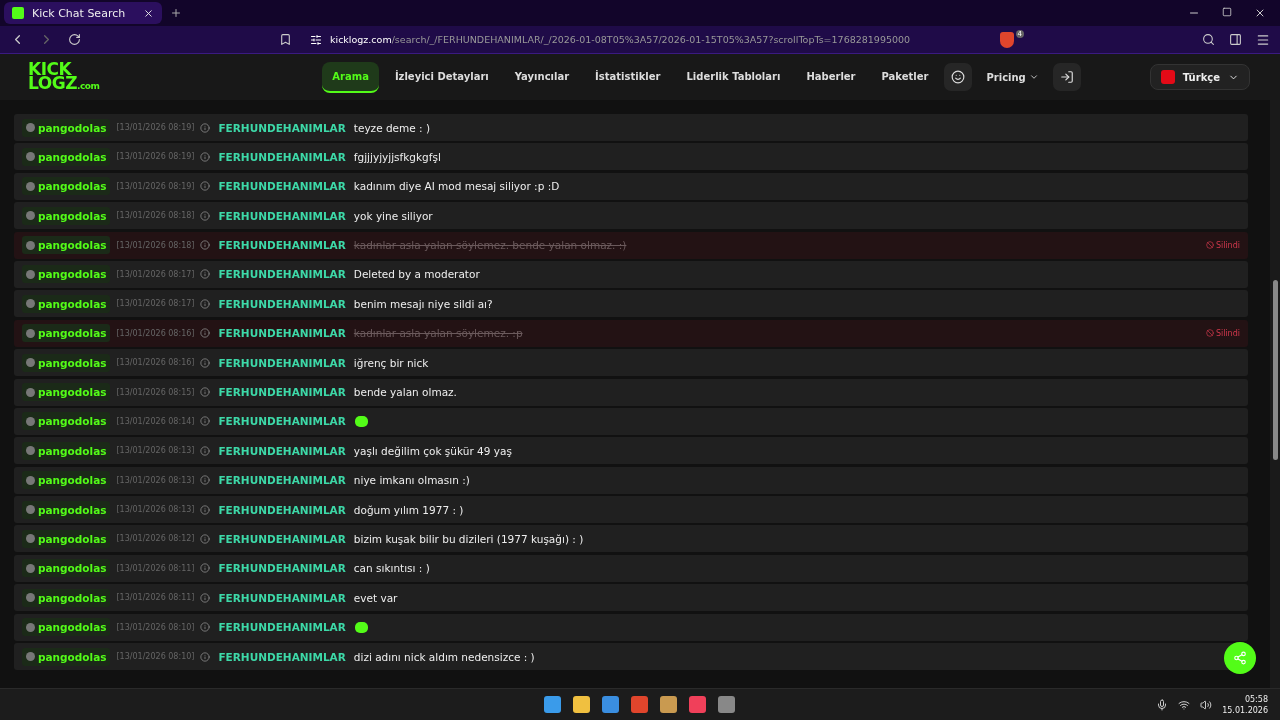 The width and height of the screenshot is (1280, 720). Describe the element at coordinates (1263, 39) in the screenshot. I see `menu-icon` at that location.